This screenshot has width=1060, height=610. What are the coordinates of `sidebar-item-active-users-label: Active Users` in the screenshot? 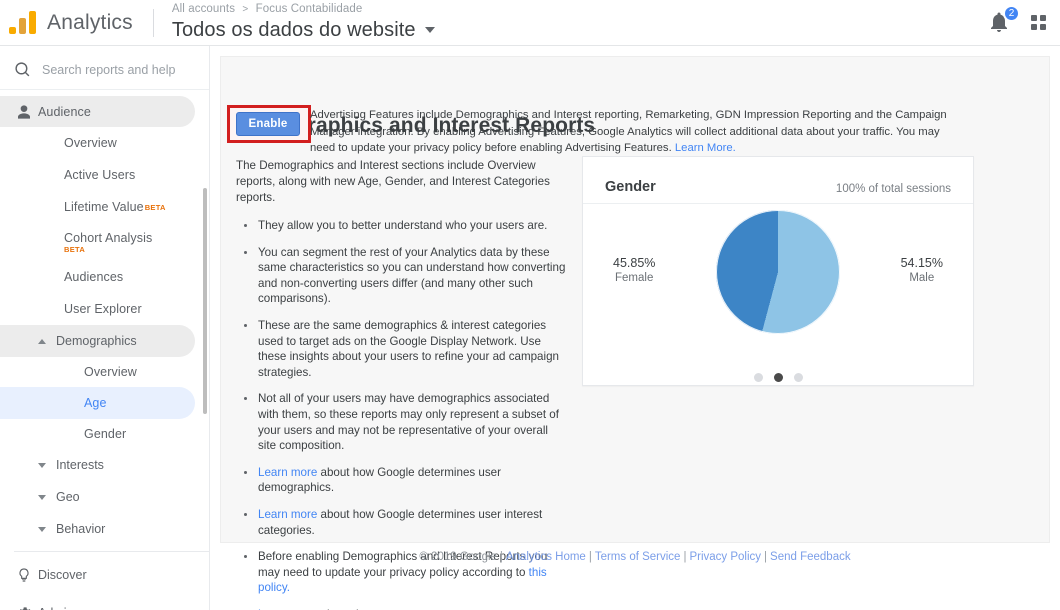 It's located at (100, 175).